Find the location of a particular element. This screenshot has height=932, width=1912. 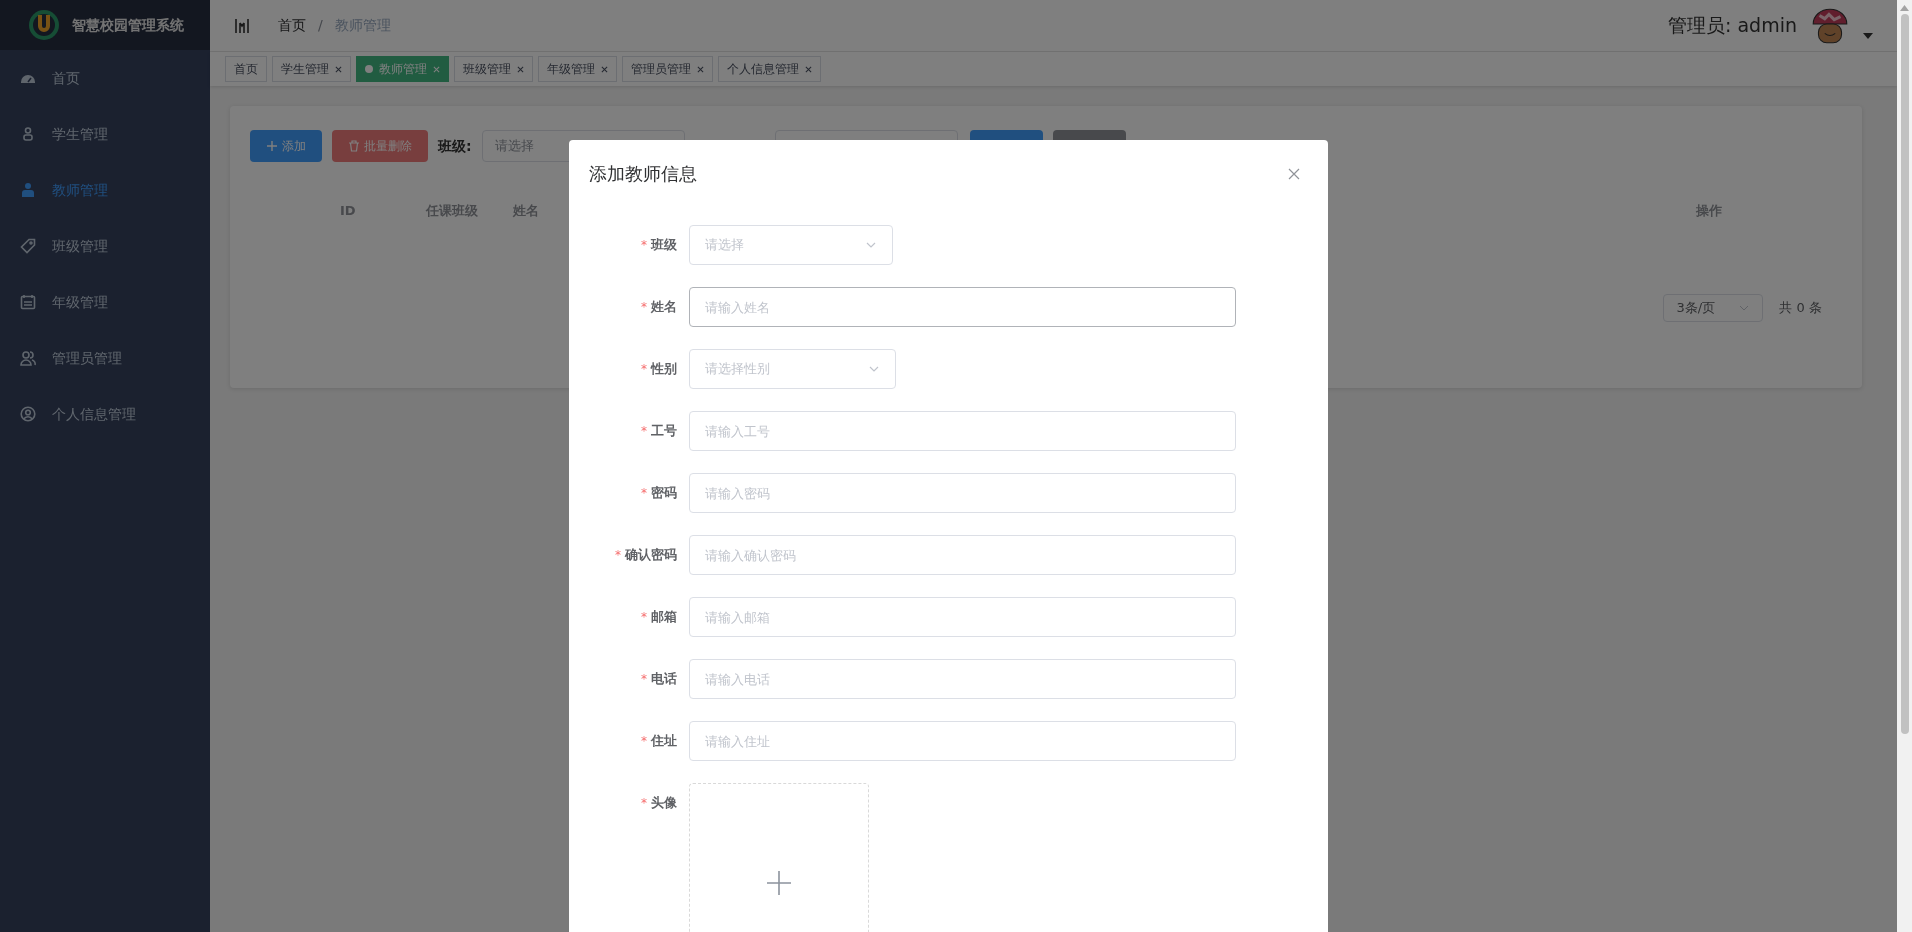

input-field: 请输入邮箱 is located at coordinates (962, 617).